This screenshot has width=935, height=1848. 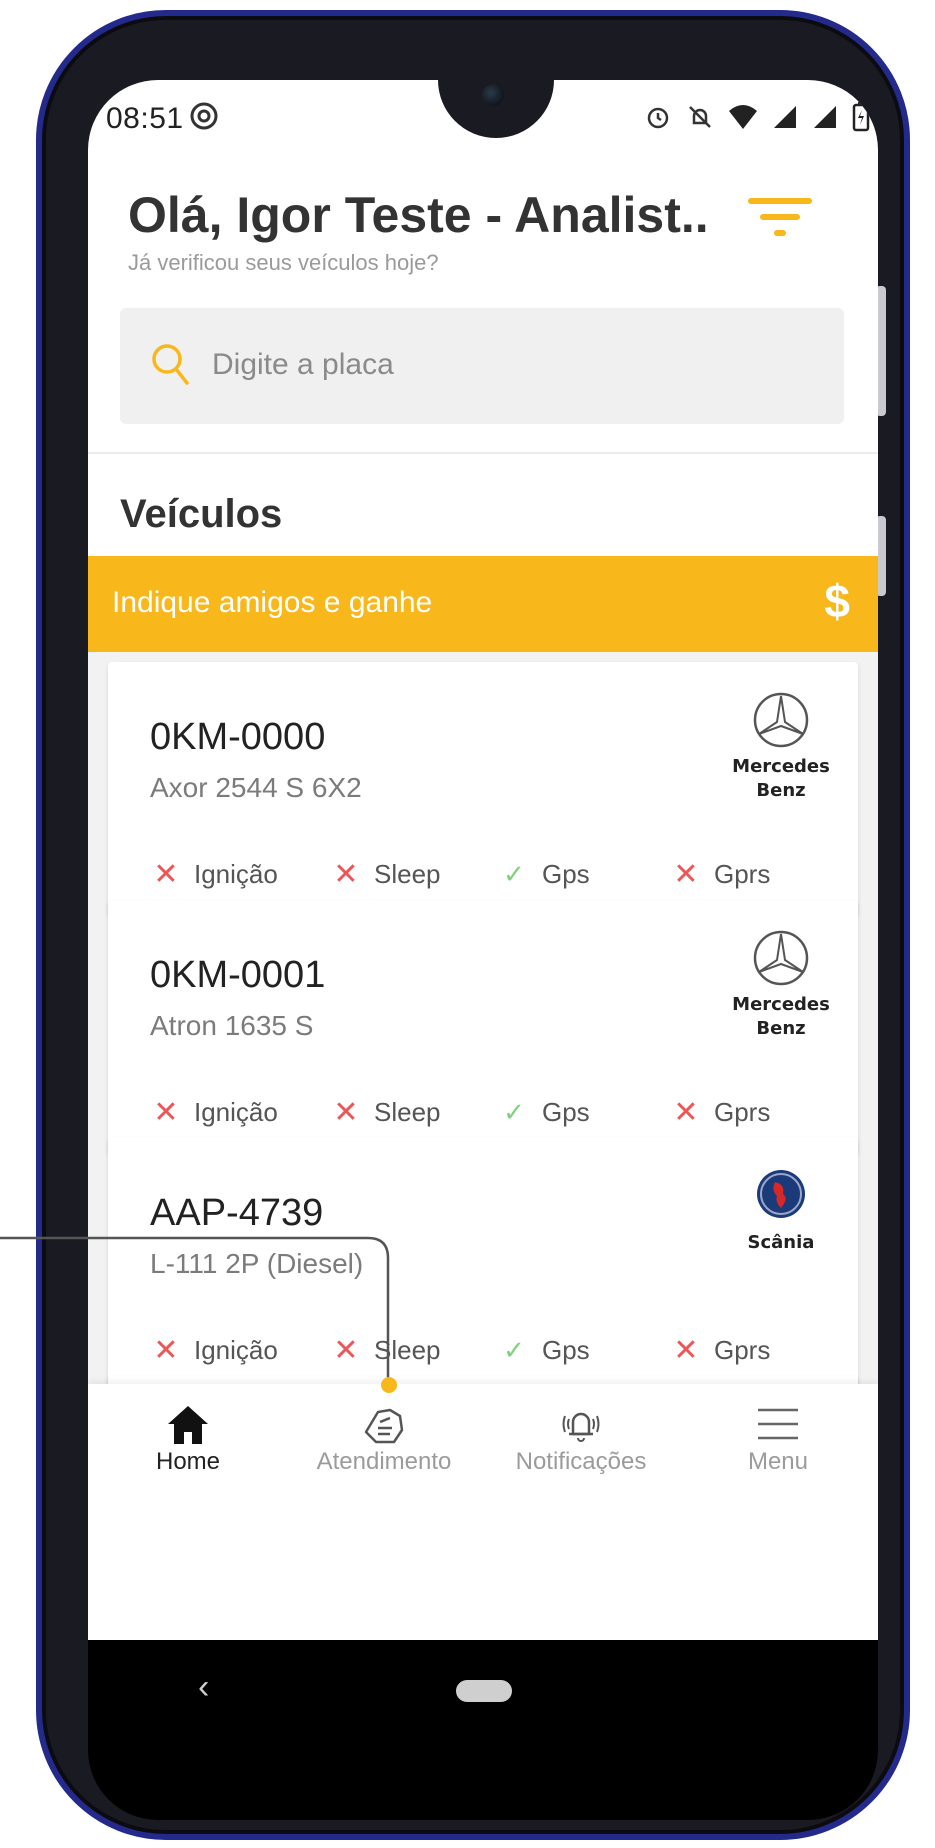 I want to click on alarm-icon, so click(x=658, y=120).